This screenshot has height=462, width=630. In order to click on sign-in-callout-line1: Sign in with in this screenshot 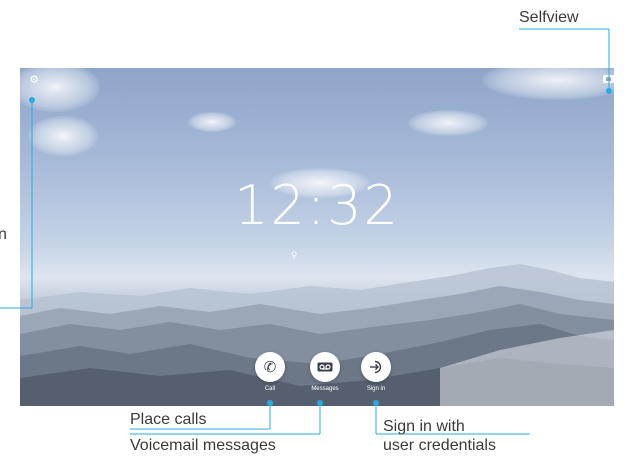, I will do `click(424, 426)`.